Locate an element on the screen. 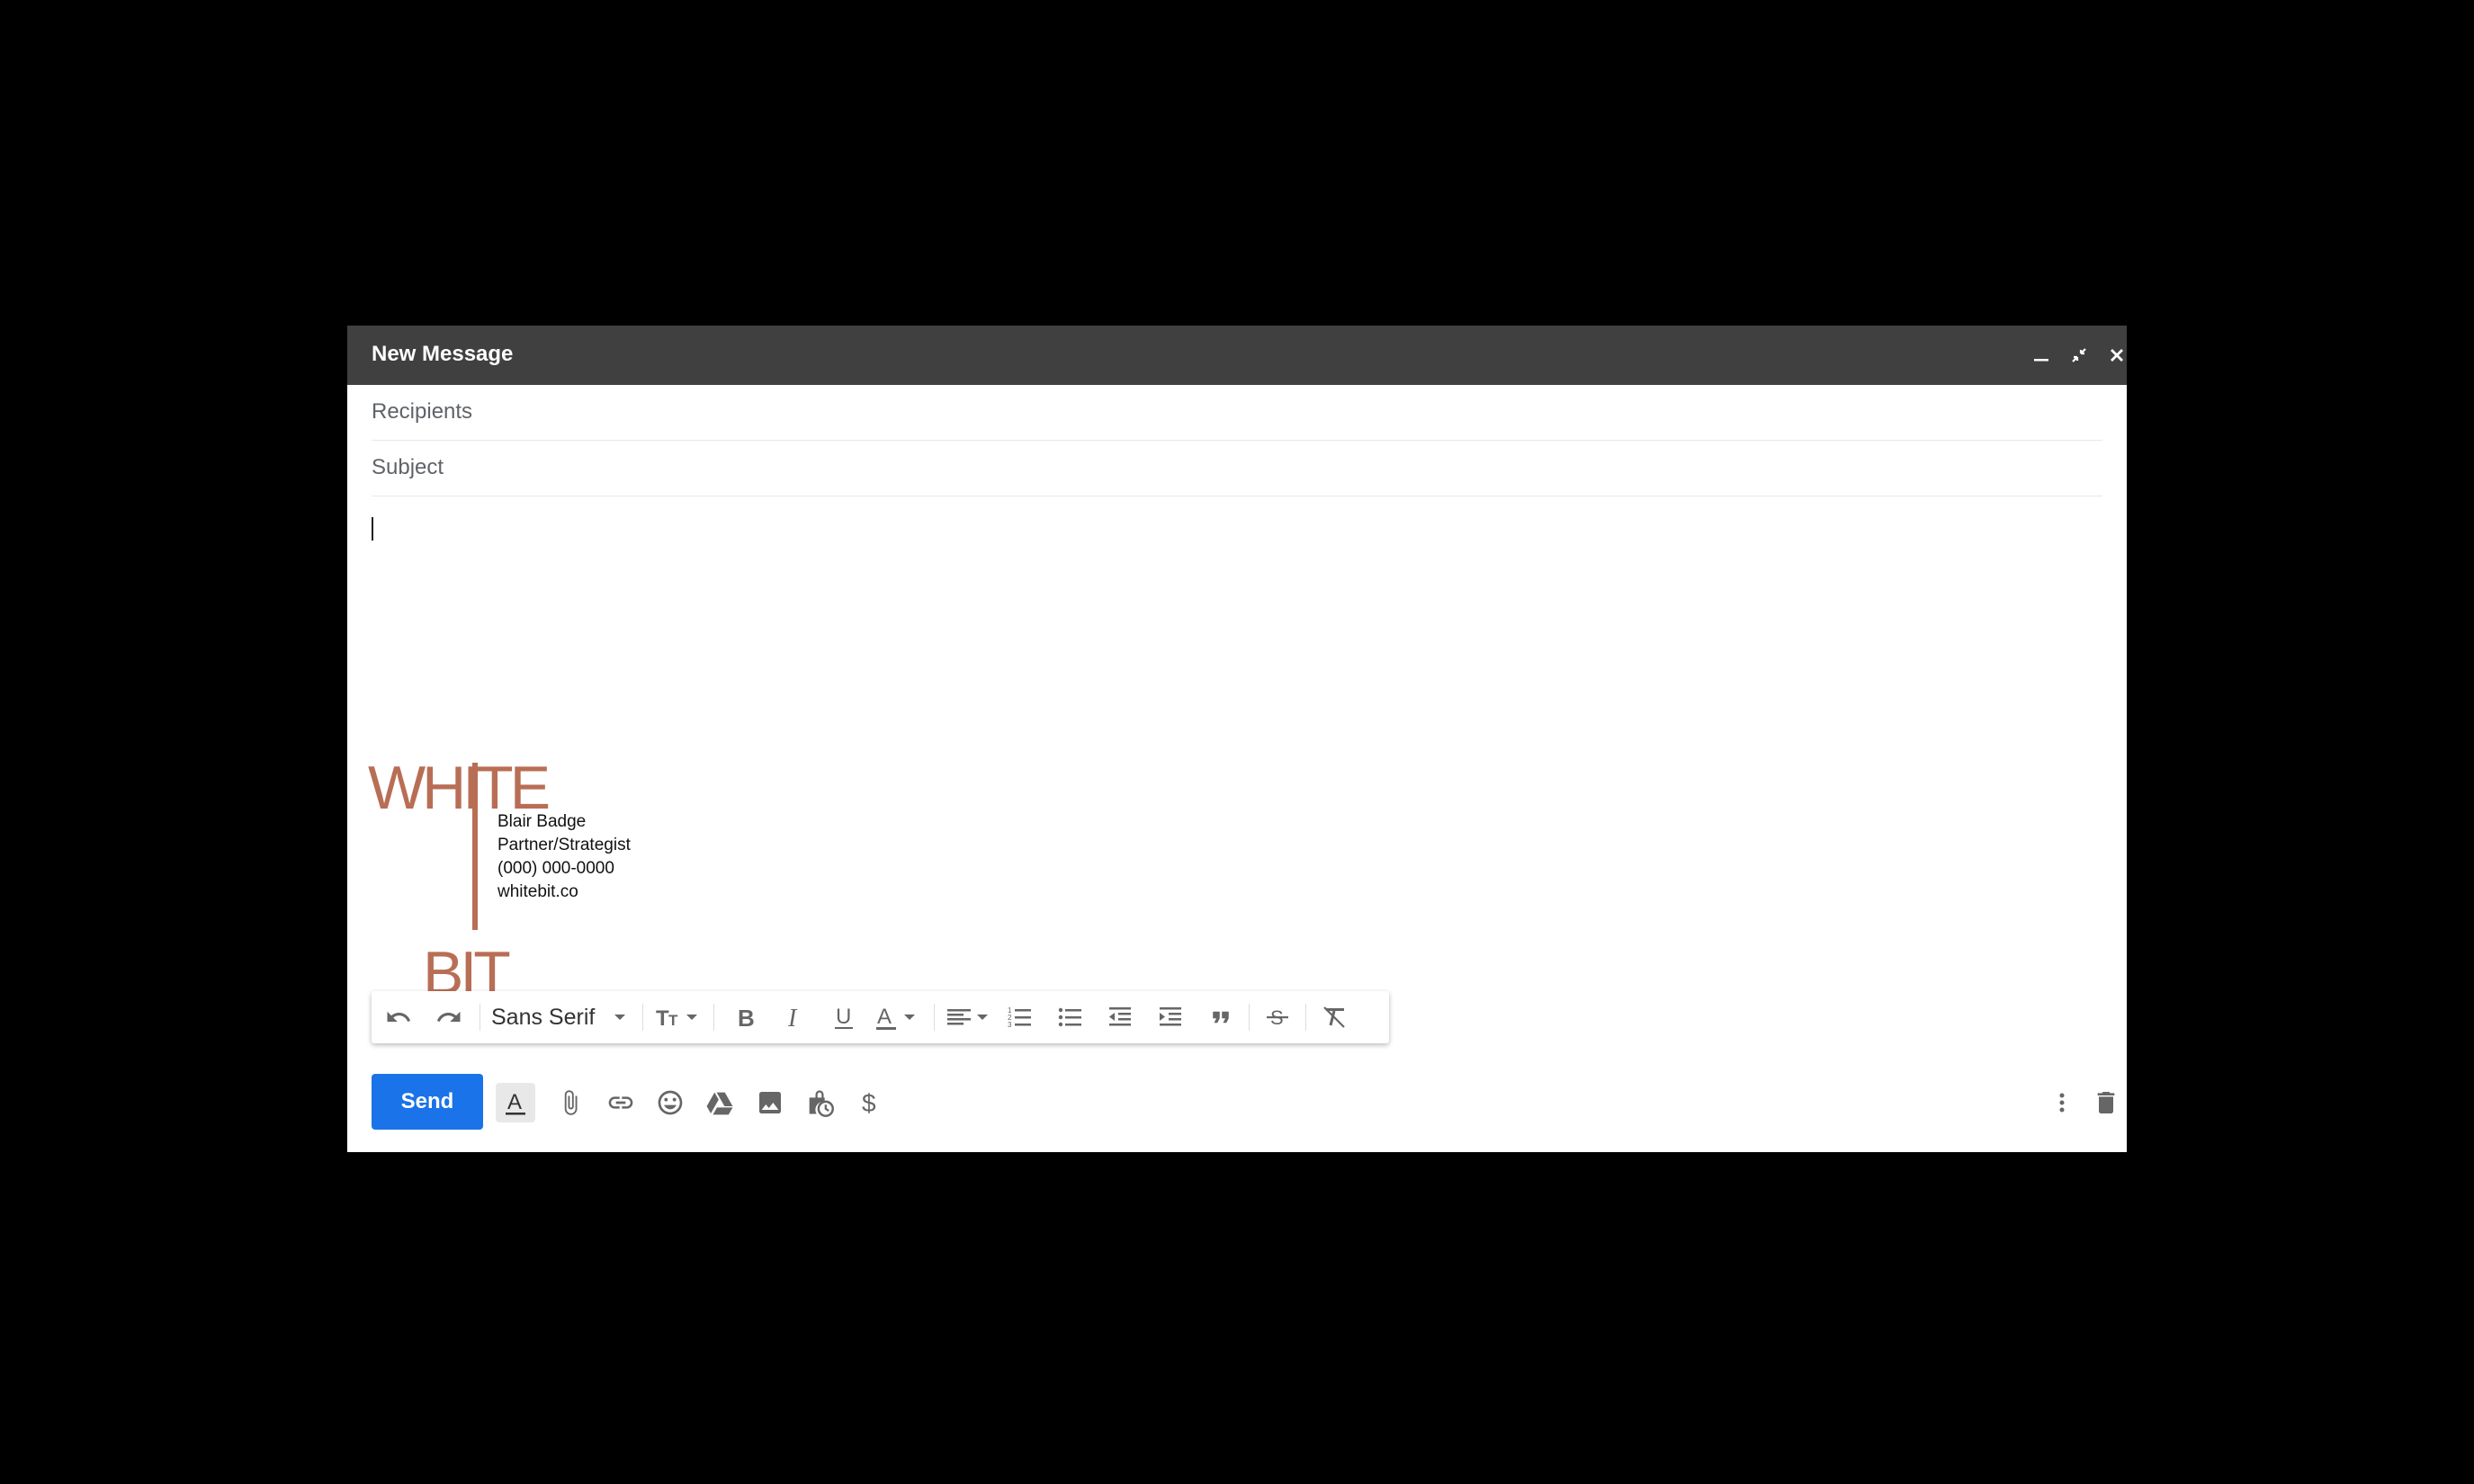 The width and height of the screenshot is (2474, 1484). bulleted-list-icon is located at coordinates (1070, 1017).